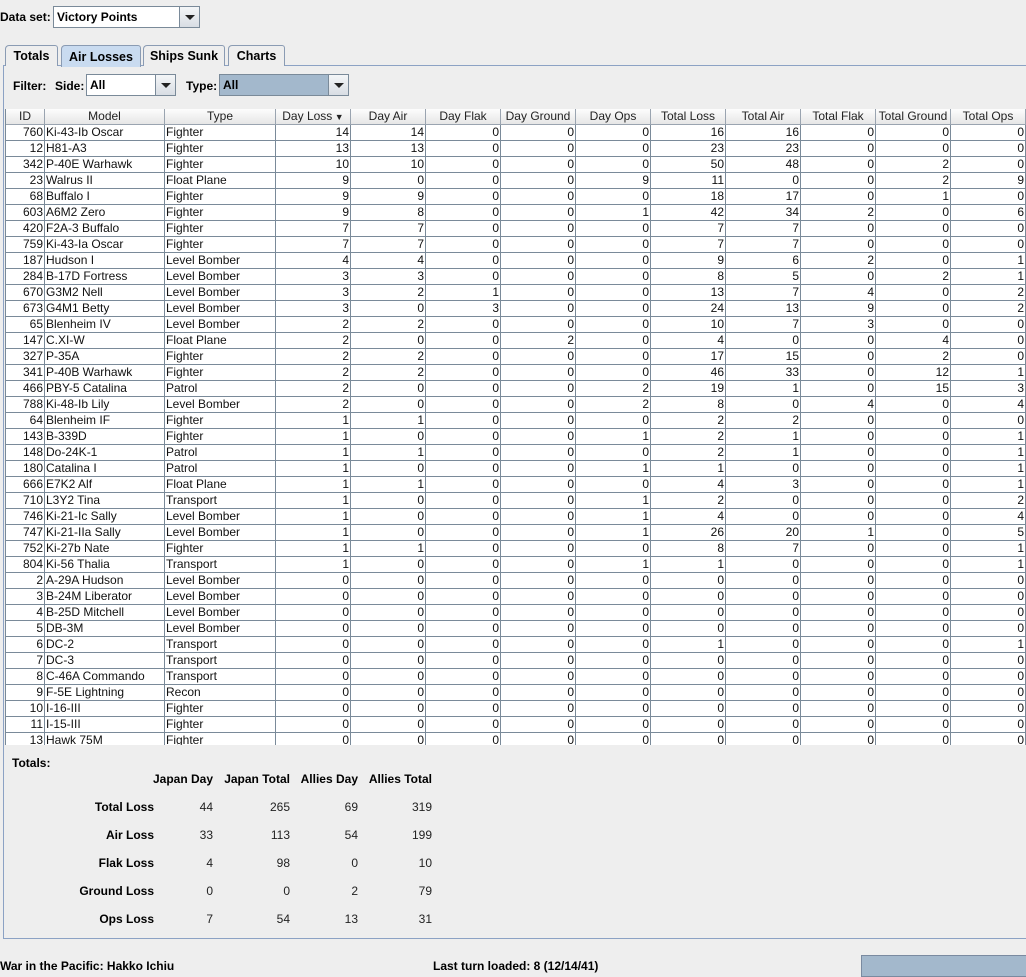  What do you see at coordinates (516, 293) in the screenshot?
I see `table-row: 670 G3M2 Nell Level Bomber 3 2 1 0 0 13 7 4 0 2` at bounding box center [516, 293].